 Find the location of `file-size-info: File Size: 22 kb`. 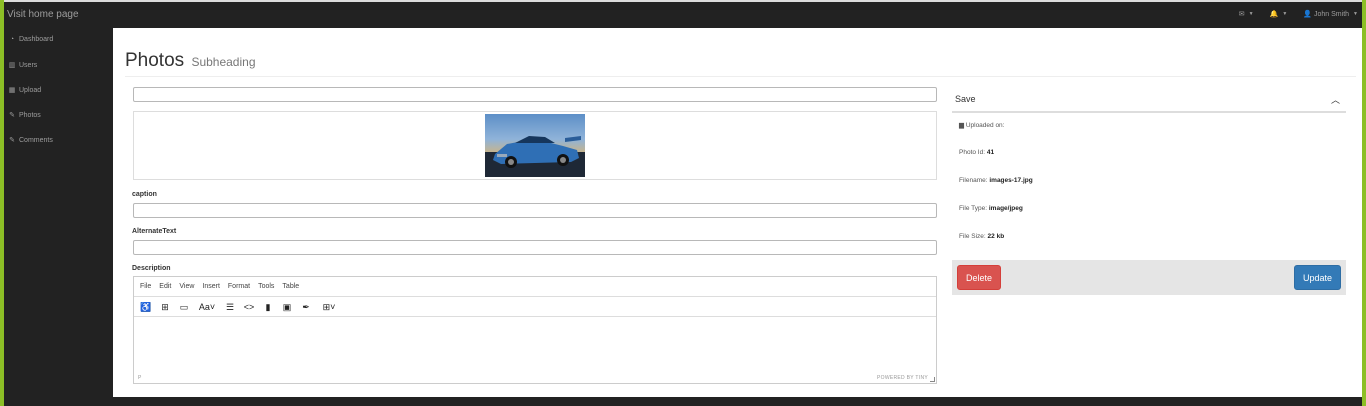

file-size-info: File Size: 22 kb is located at coordinates (981, 236).